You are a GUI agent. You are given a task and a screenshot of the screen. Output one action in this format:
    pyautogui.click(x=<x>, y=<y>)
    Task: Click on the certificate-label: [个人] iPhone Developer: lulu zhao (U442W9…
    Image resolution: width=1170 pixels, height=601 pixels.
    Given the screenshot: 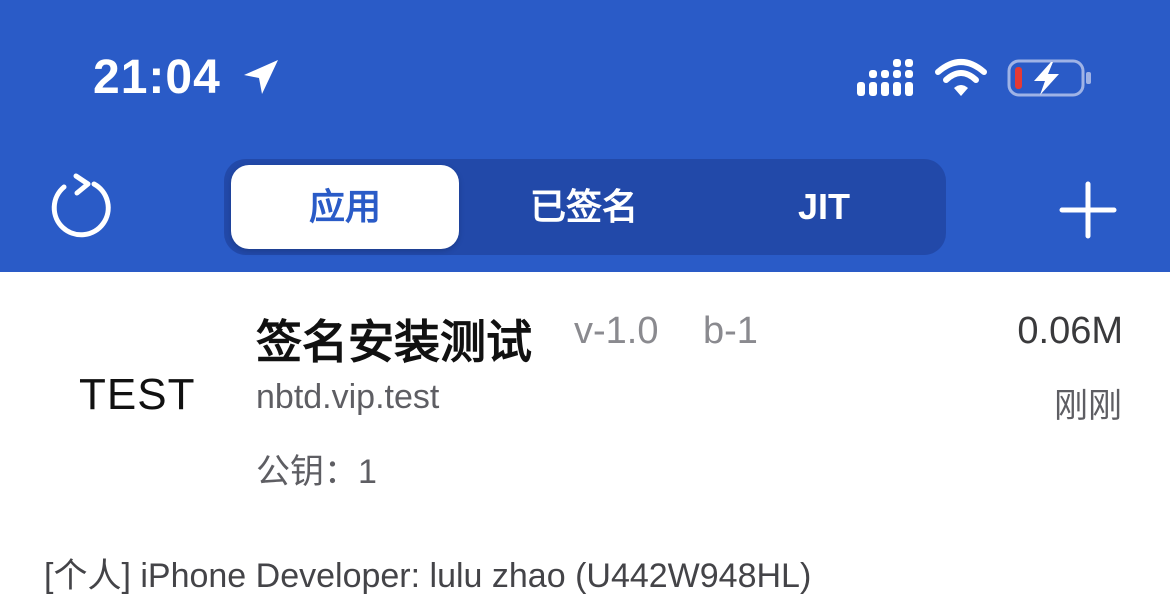 What is the action you would take?
    pyautogui.click(x=428, y=576)
    